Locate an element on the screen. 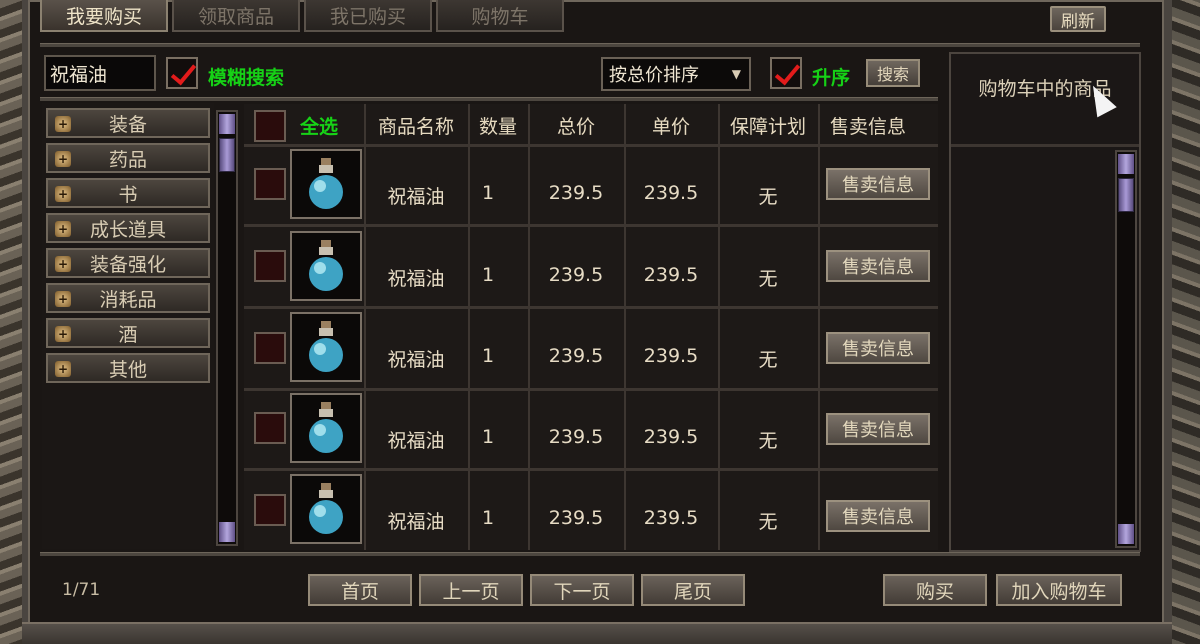 The width and height of the screenshot is (1200, 644). select-all-checkbox is located at coordinates (270, 126).